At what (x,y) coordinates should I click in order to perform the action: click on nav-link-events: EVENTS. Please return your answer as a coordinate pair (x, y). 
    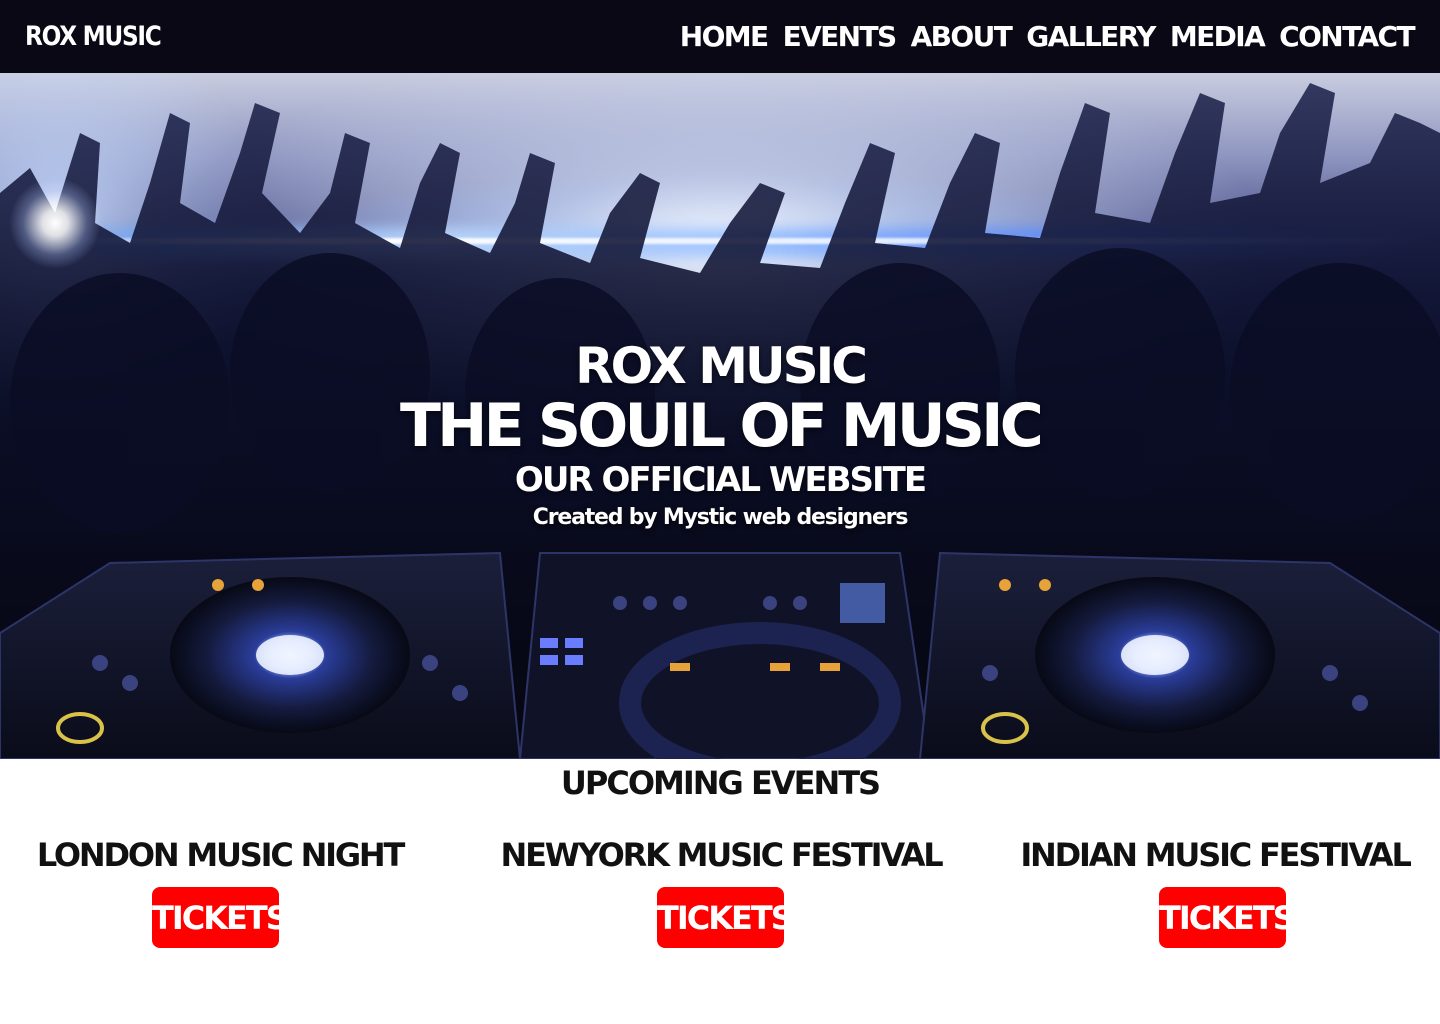
    Looking at the image, I should click on (840, 36).